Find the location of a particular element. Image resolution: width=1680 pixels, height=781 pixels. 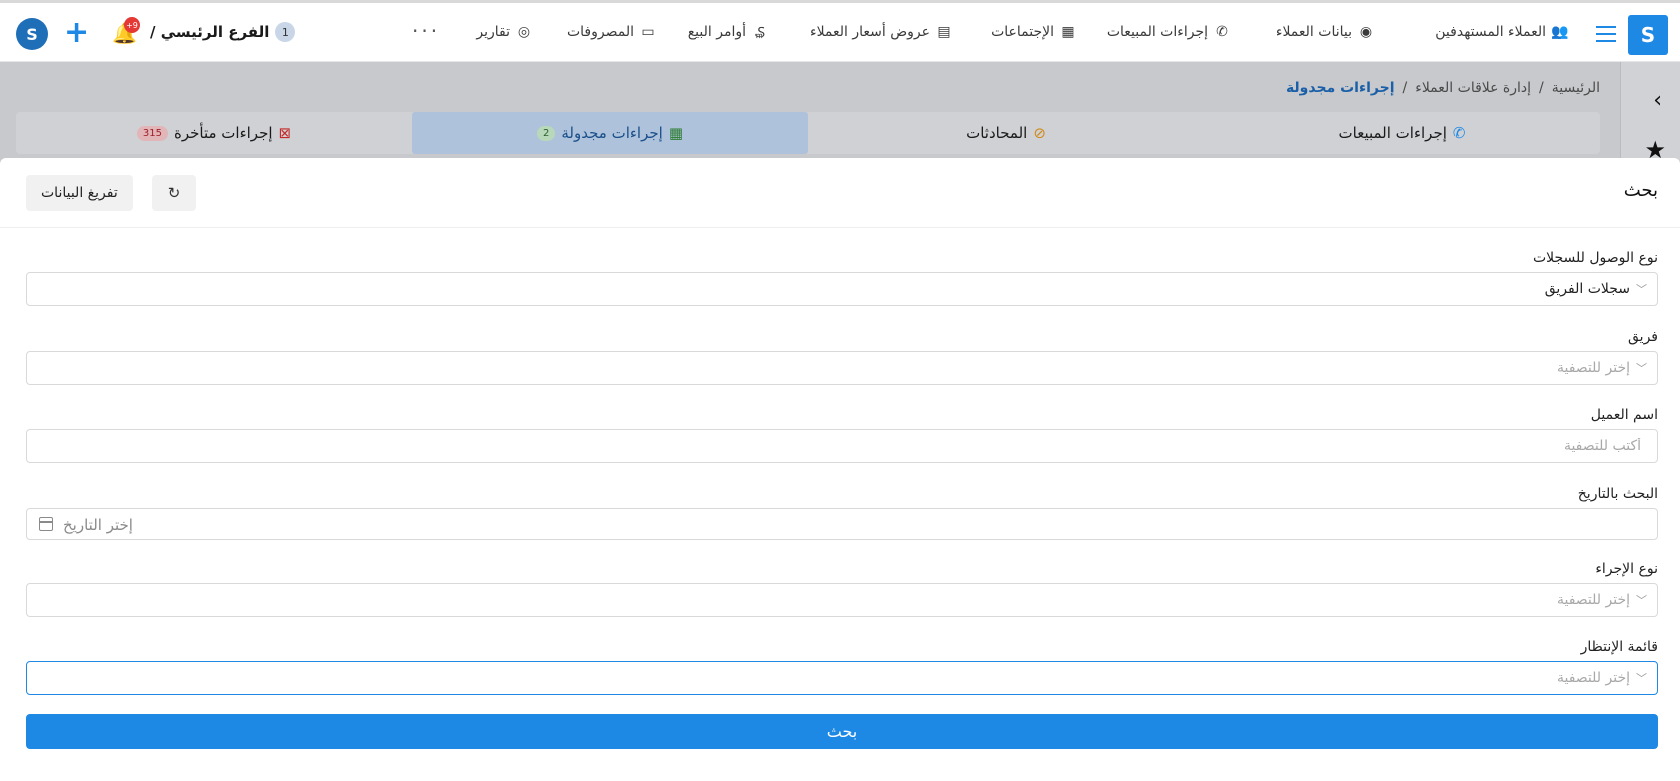

team-placeholder: إختر للتصفية is located at coordinates (1593, 368).